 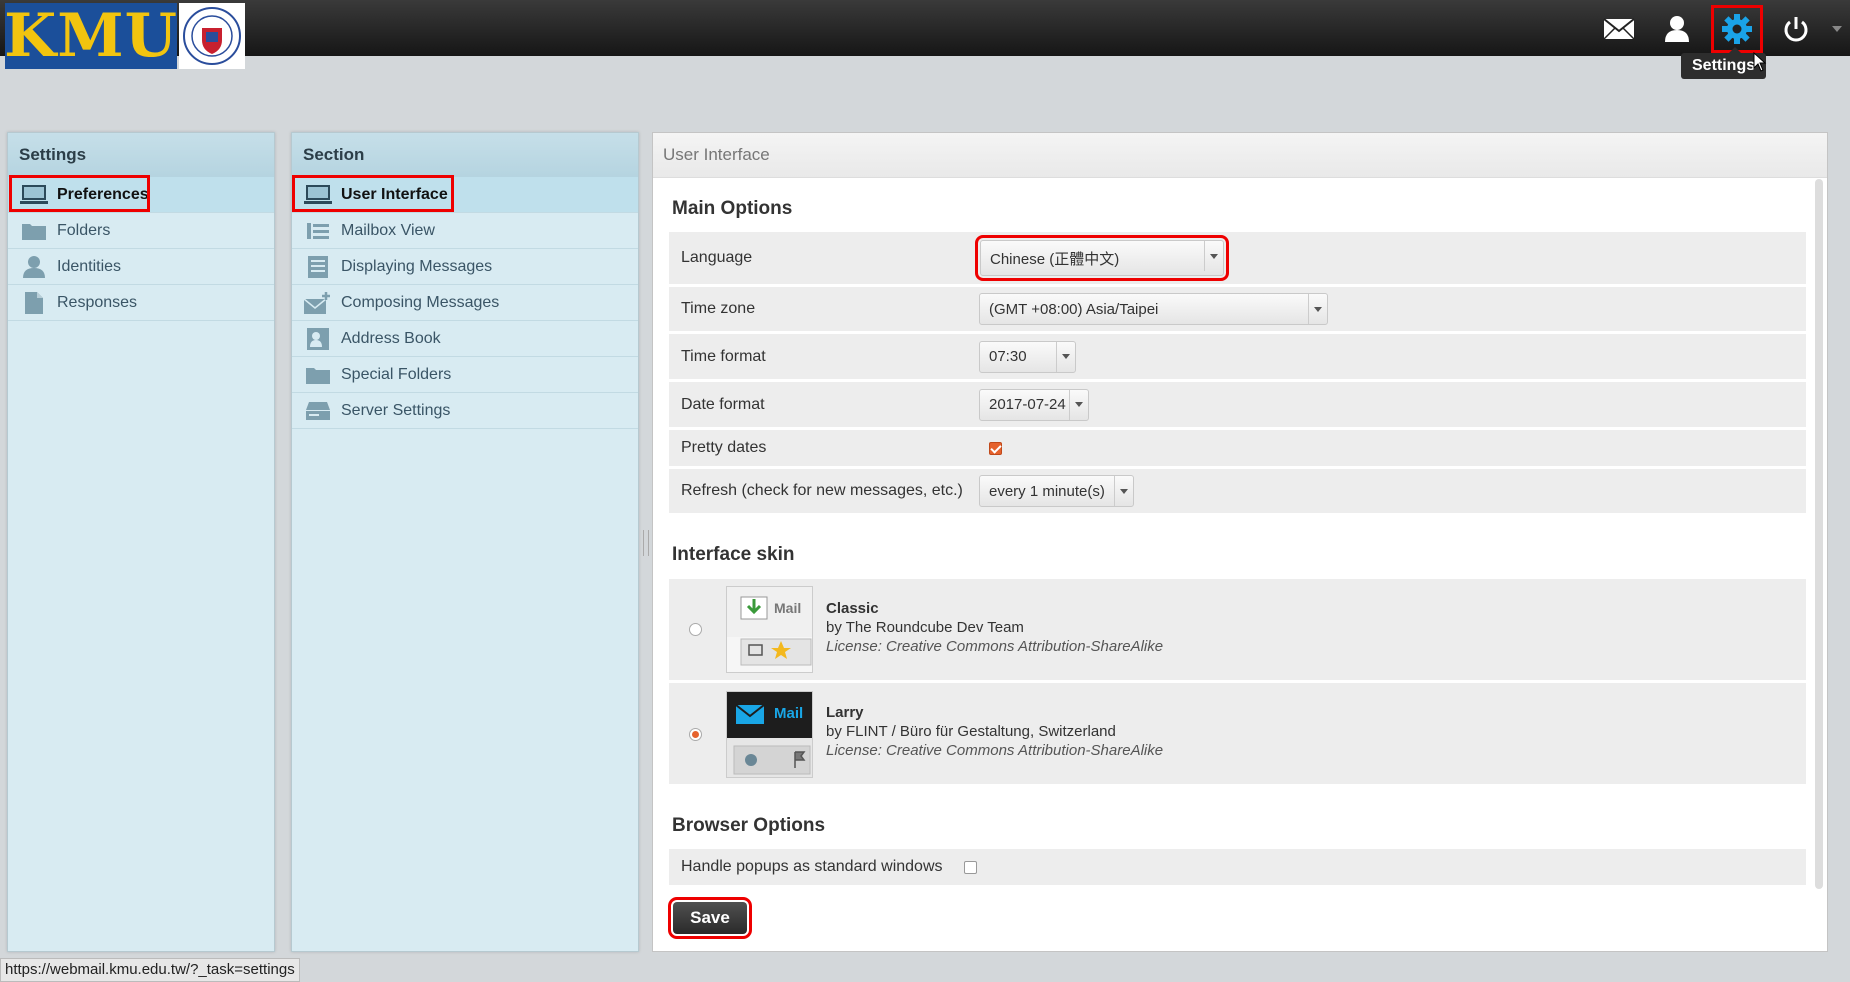 I want to click on section-item-label: Server Settings, so click(x=396, y=410).